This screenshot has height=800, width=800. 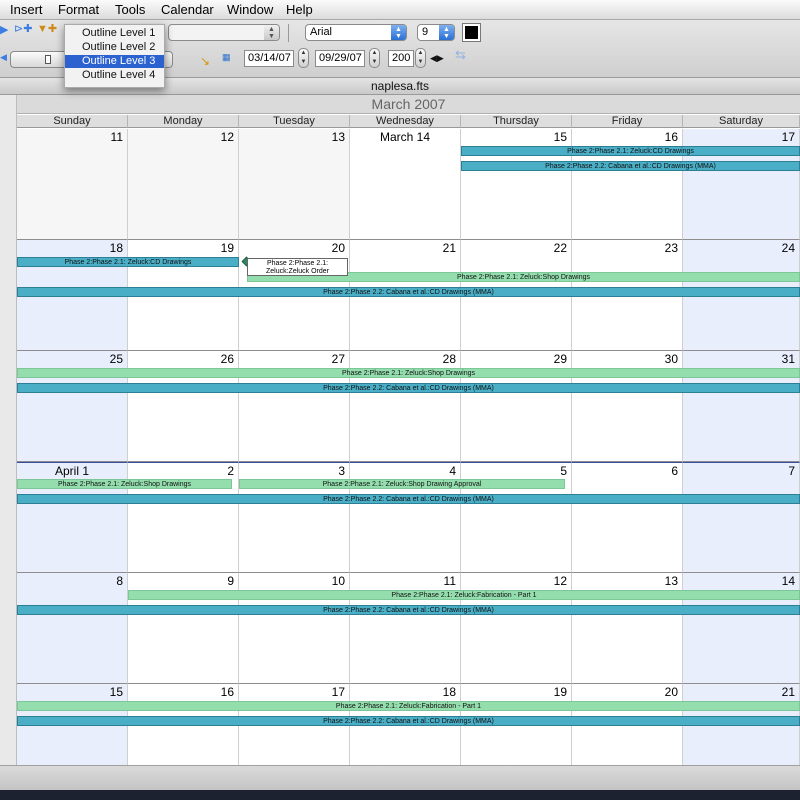 I want to click on day-cell: 6, so click(x=627, y=517).